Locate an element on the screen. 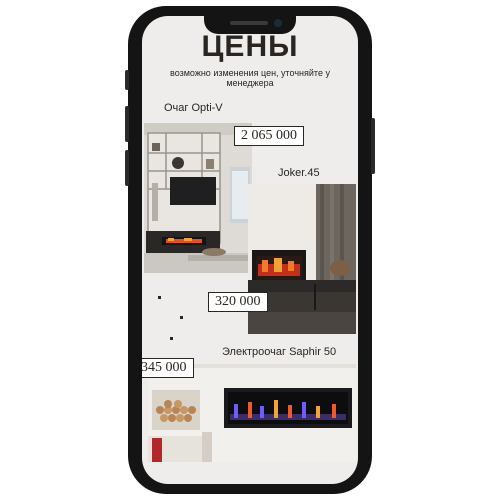  price-tag-opti-v: 2 065 000 is located at coordinates (269, 136).